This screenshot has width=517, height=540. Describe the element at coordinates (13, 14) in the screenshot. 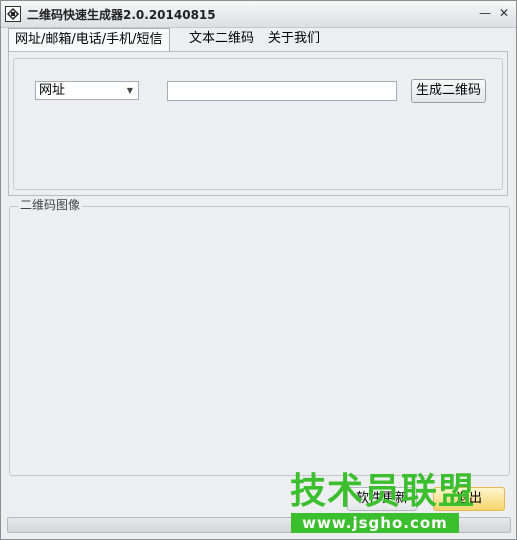

I see `app-icon` at that location.